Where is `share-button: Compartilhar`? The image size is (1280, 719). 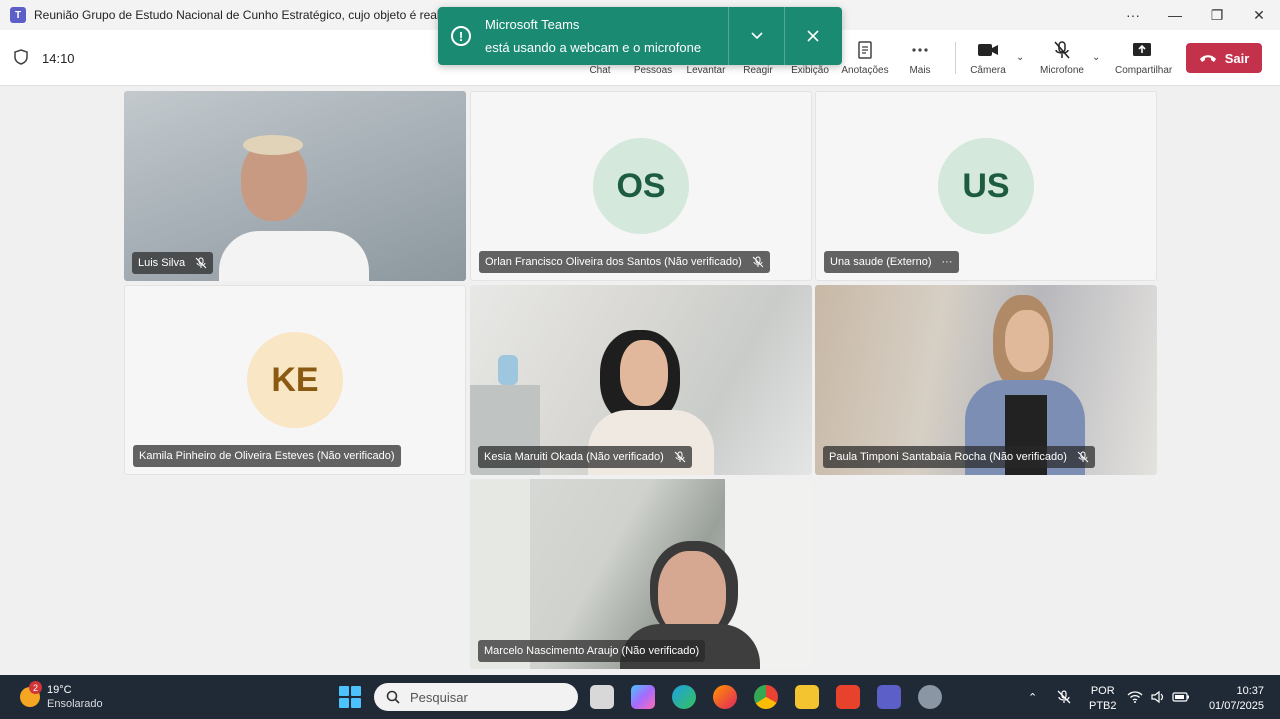
share-button: Compartilhar is located at coordinates (1144, 57).